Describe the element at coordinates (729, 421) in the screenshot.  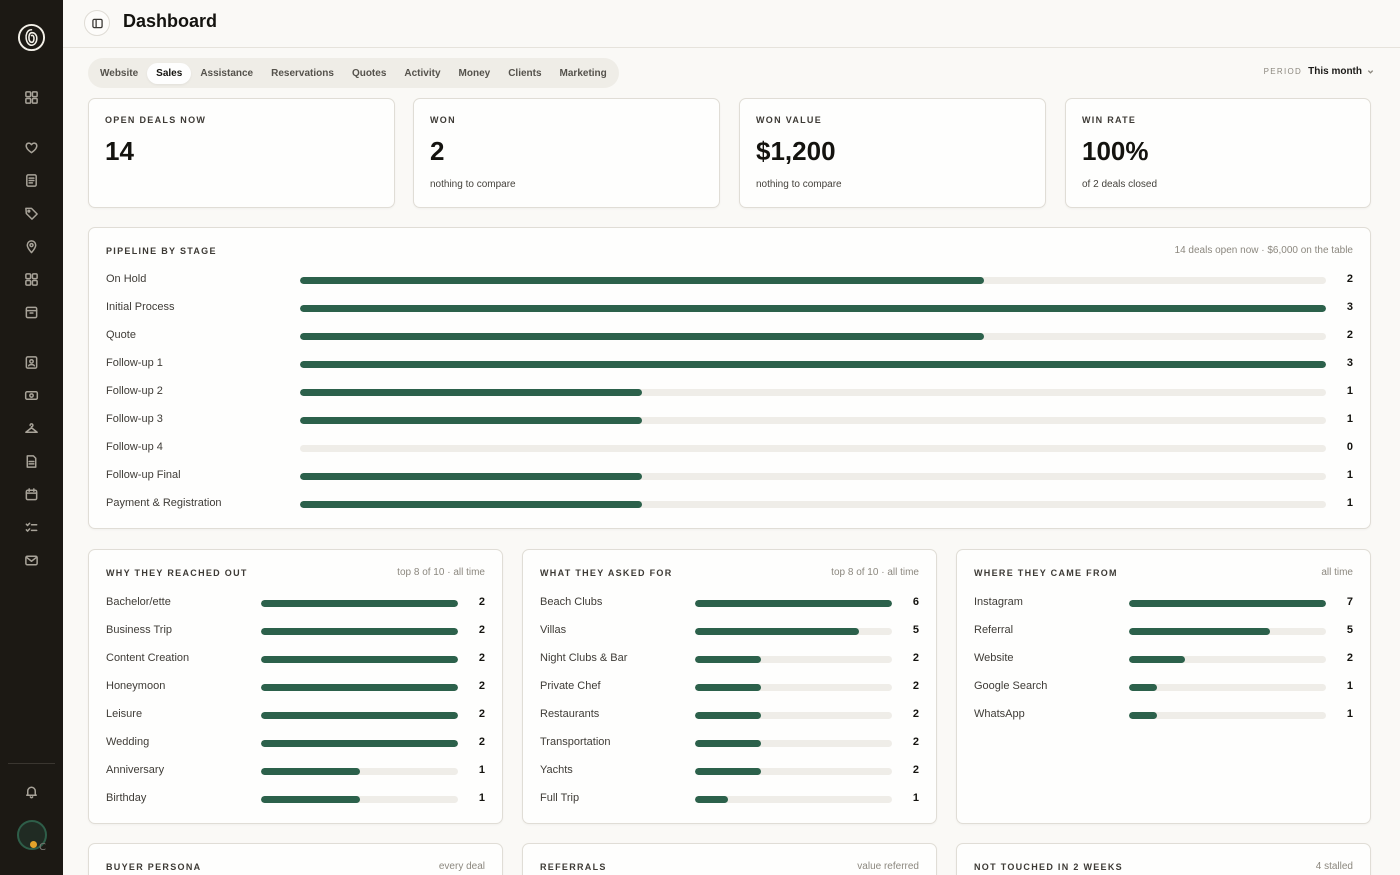
I see `bar-row: Follow-up 3 1` at that location.